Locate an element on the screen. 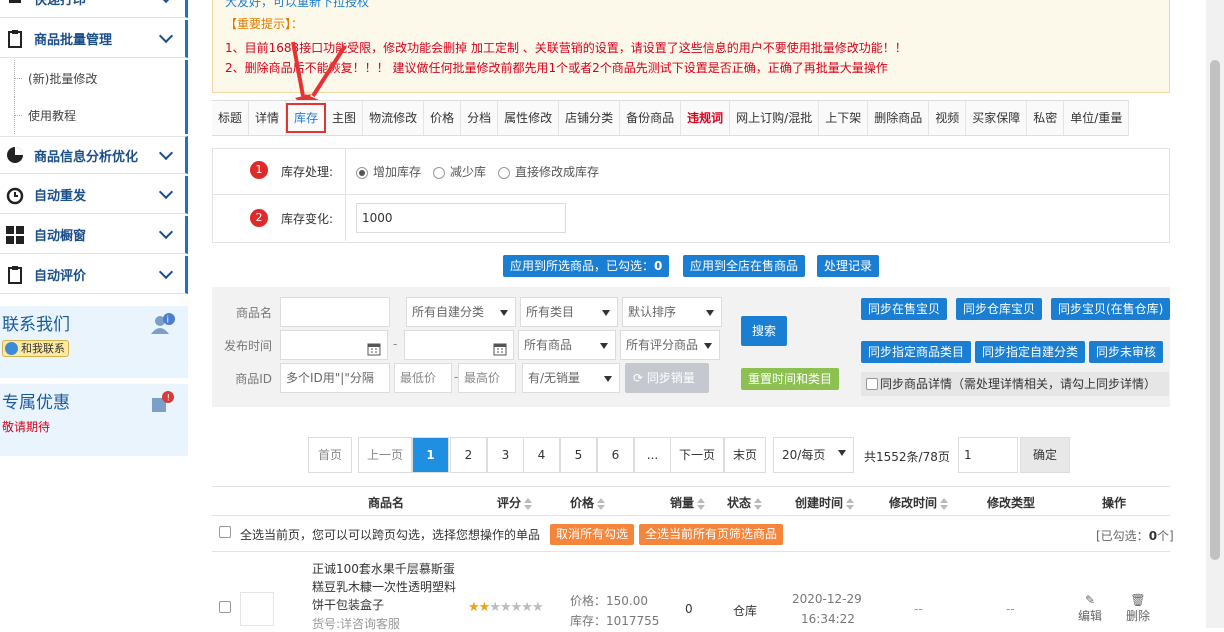 This screenshot has width=1224, height=632. id-input: 多个ID用"|"分隔 is located at coordinates (335, 378).